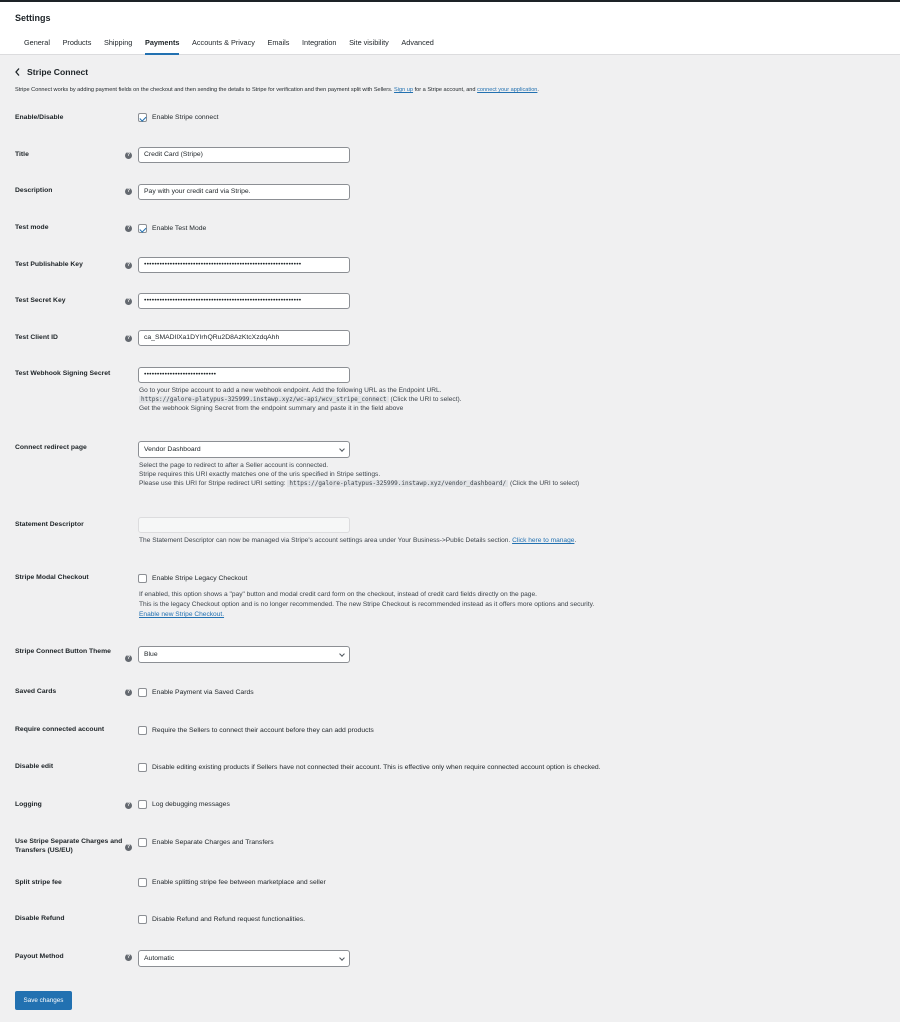  I want to click on test-mode-checkbox, so click(142, 228).